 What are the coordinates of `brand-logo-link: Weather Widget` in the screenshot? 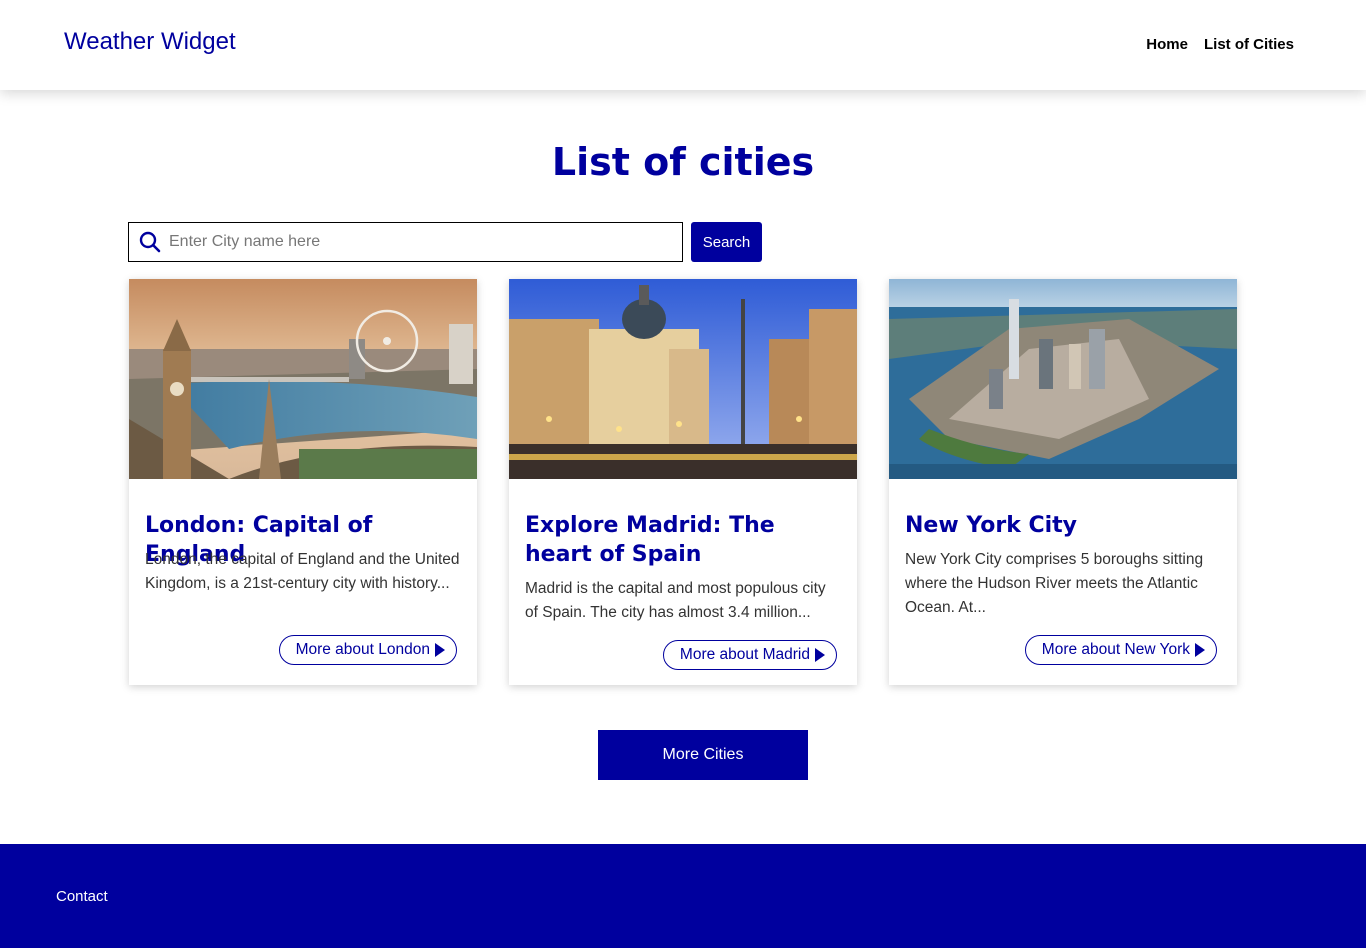 It's located at (150, 42).